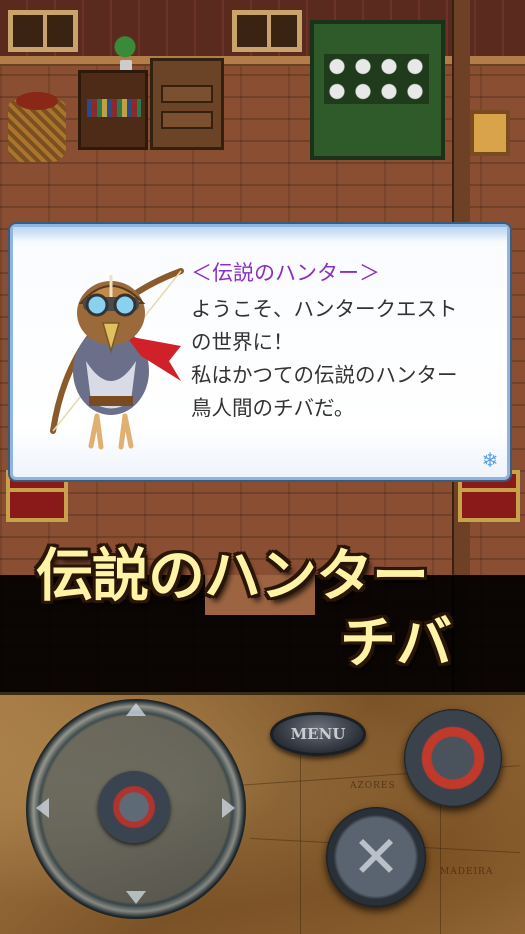 The width and height of the screenshot is (525, 934). I want to click on map-label: AZORES, so click(373, 786).